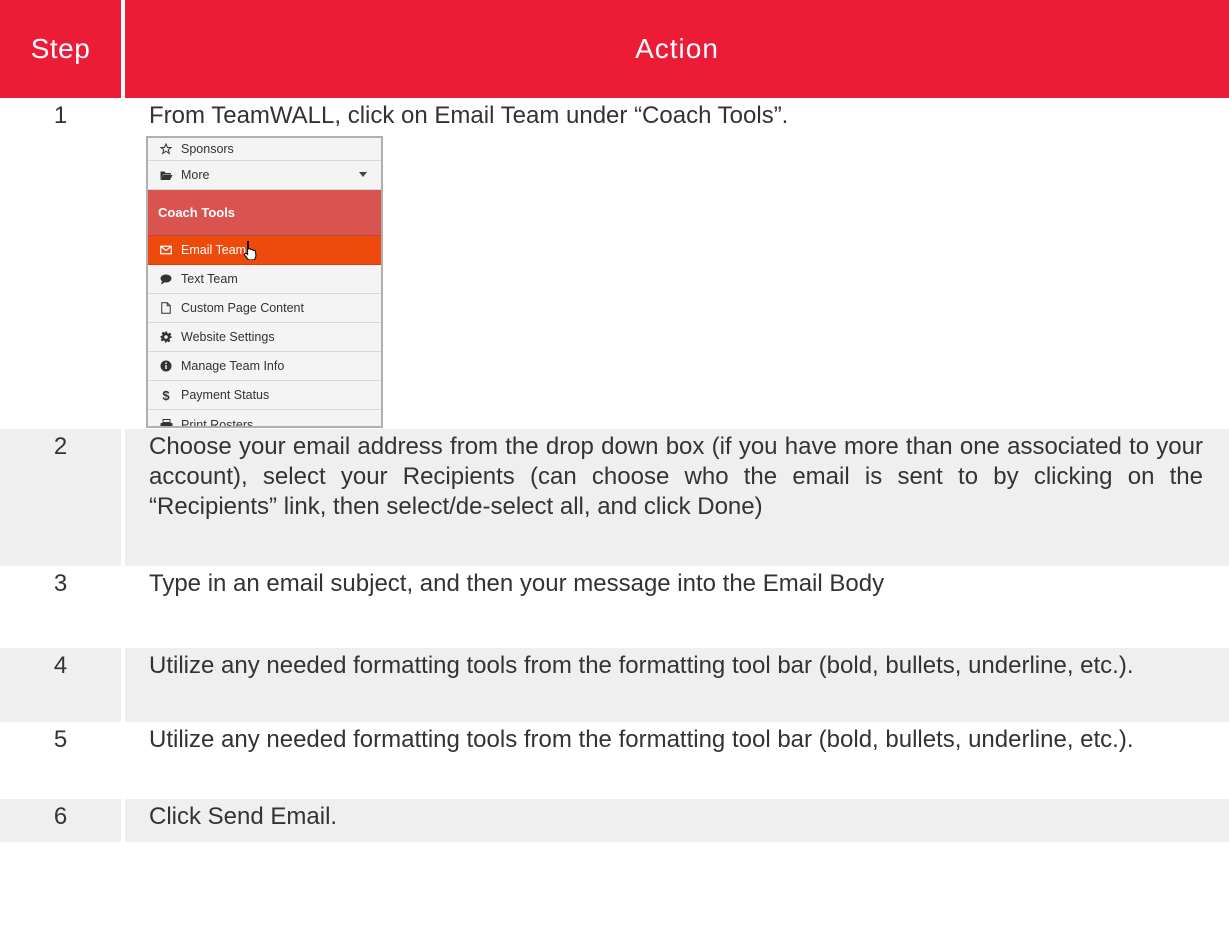 The image size is (1229, 941). What do you see at coordinates (243, 816) in the screenshot?
I see `step-text: Click Send Email.` at bounding box center [243, 816].